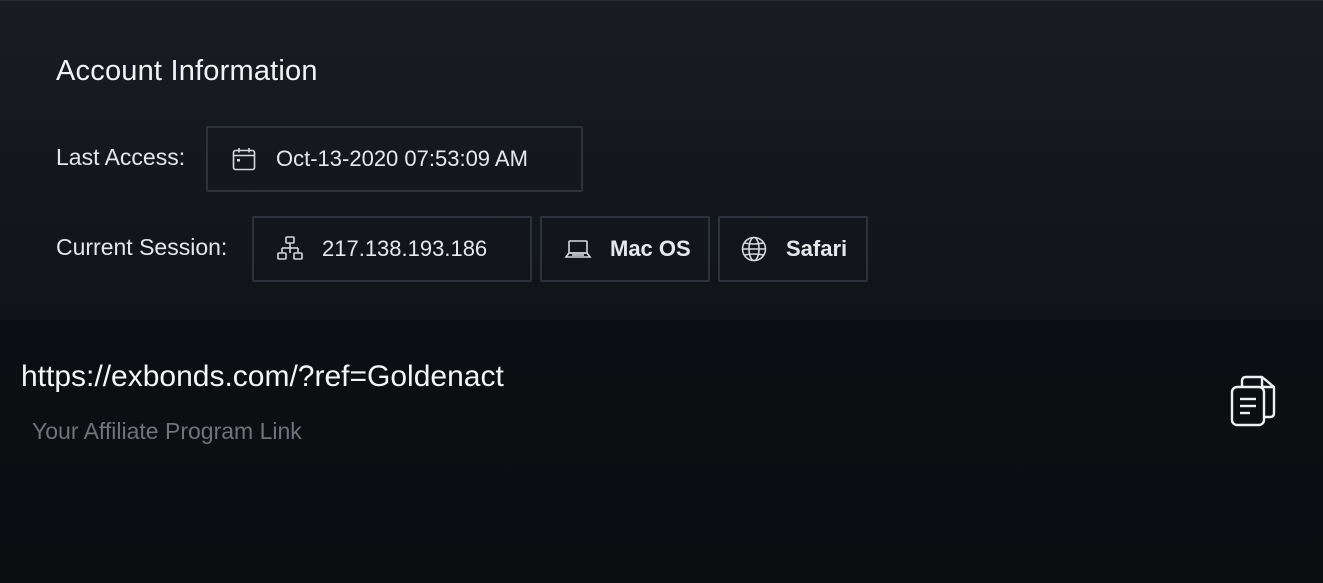  What do you see at coordinates (290, 249) in the screenshot?
I see `network-icon` at bounding box center [290, 249].